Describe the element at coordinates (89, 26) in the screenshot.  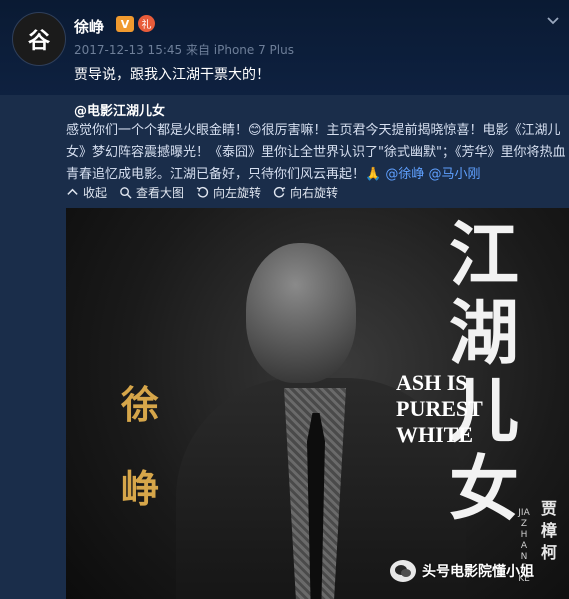
I see `username: 徐峥` at that location.